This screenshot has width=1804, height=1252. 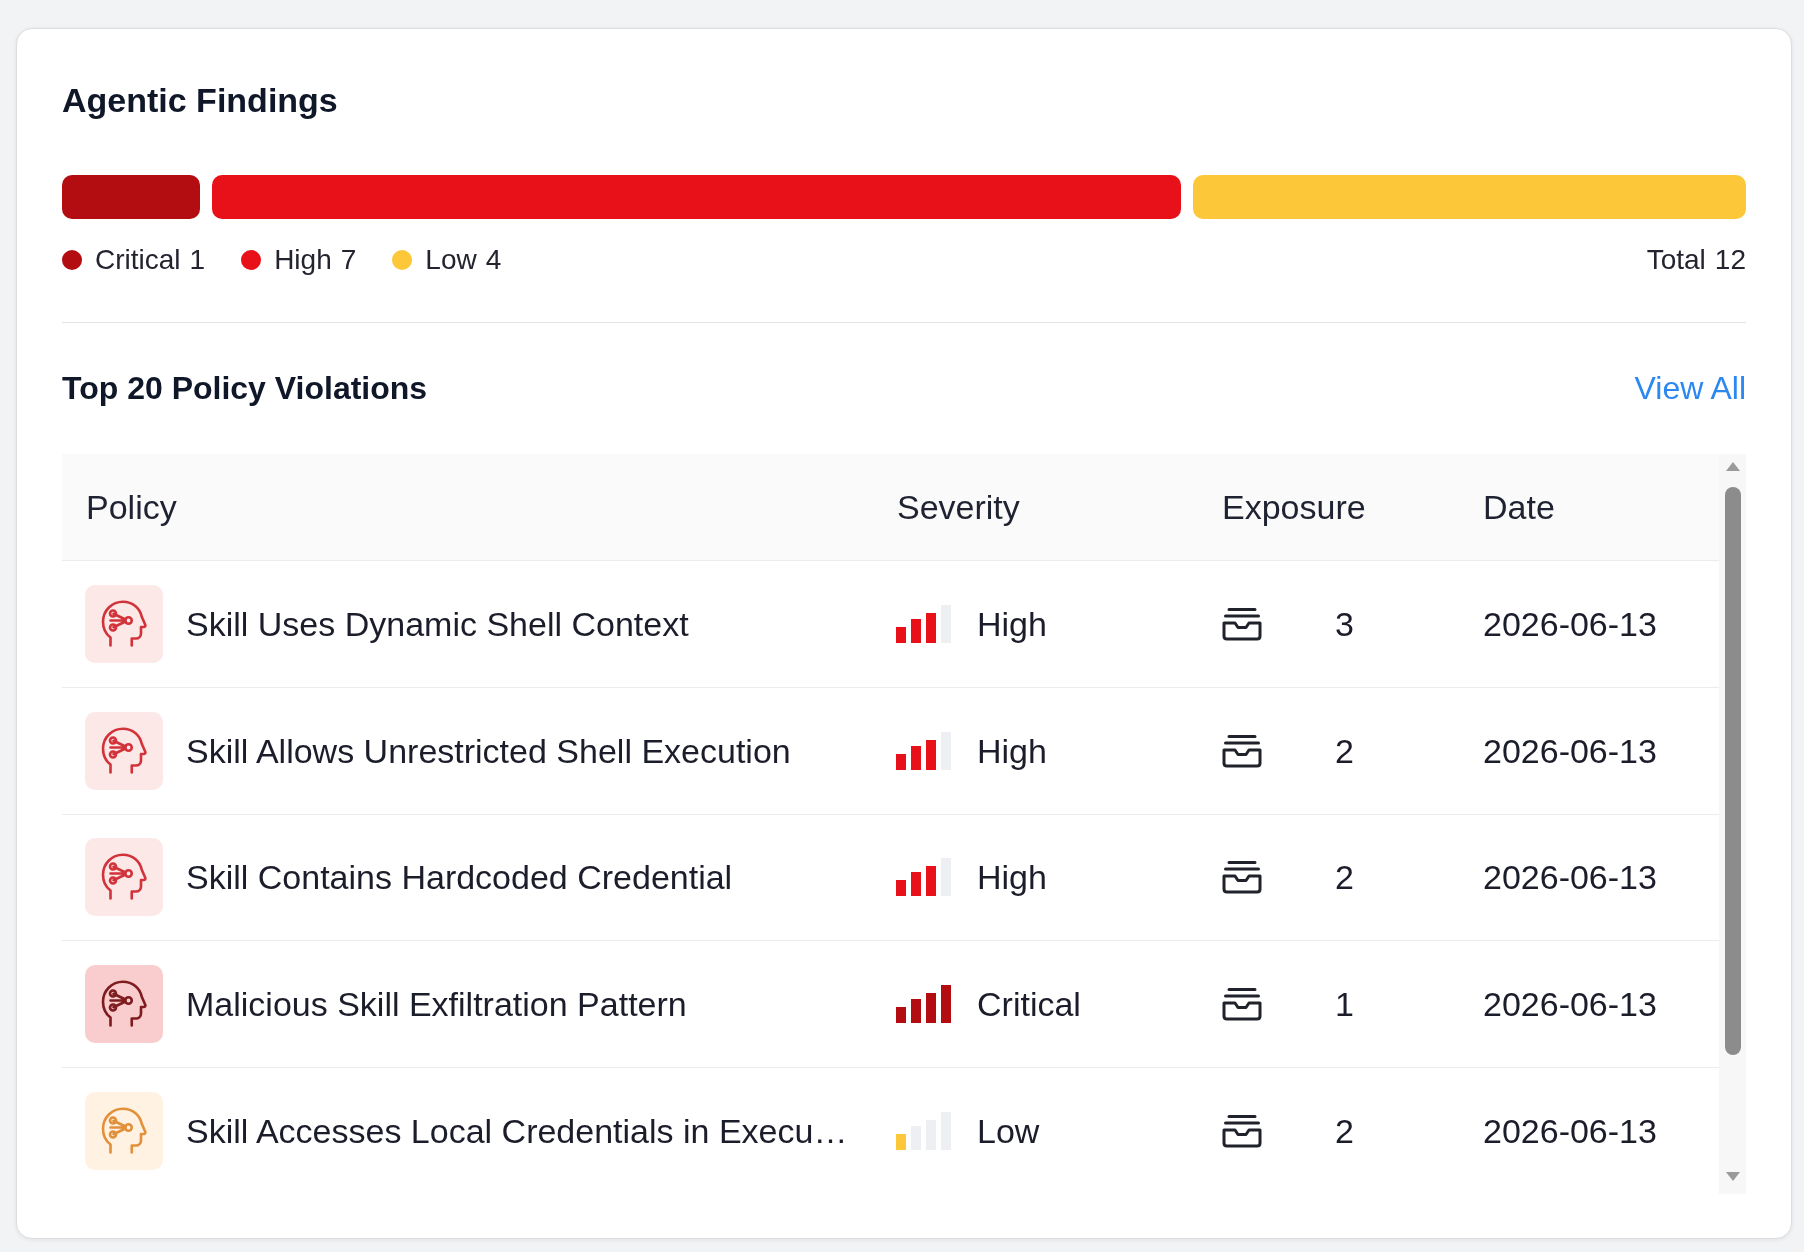 I want to click on exposure-count: 1, so click(x=1344, y=1004).